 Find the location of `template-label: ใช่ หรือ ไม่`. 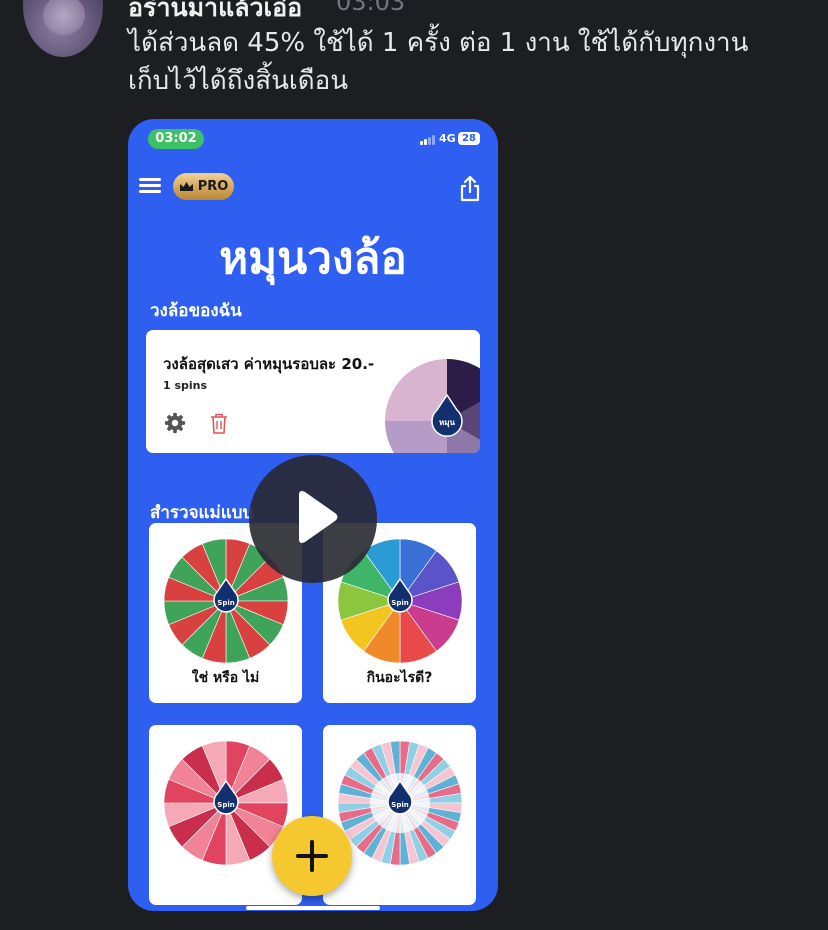

template-label: ใช่ หรือ ไม่ is located at coordinates (225, 678).